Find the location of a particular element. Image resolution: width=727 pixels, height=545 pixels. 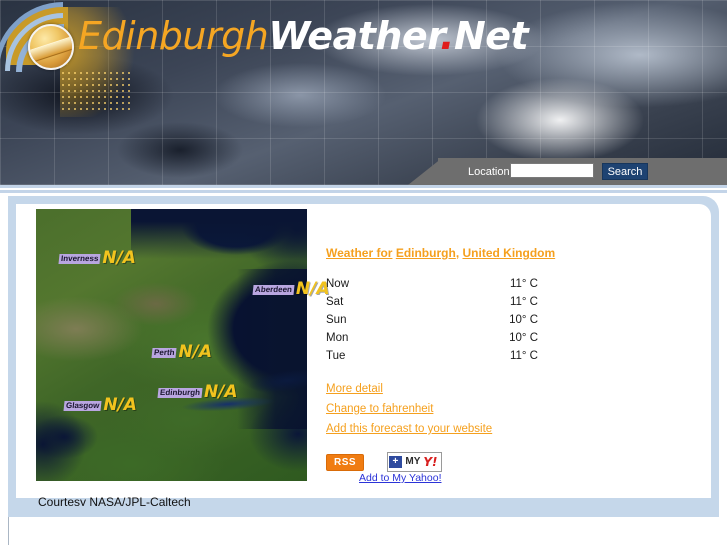

yahoo-logo-icon: Y! is located at coordinates (430, 461).